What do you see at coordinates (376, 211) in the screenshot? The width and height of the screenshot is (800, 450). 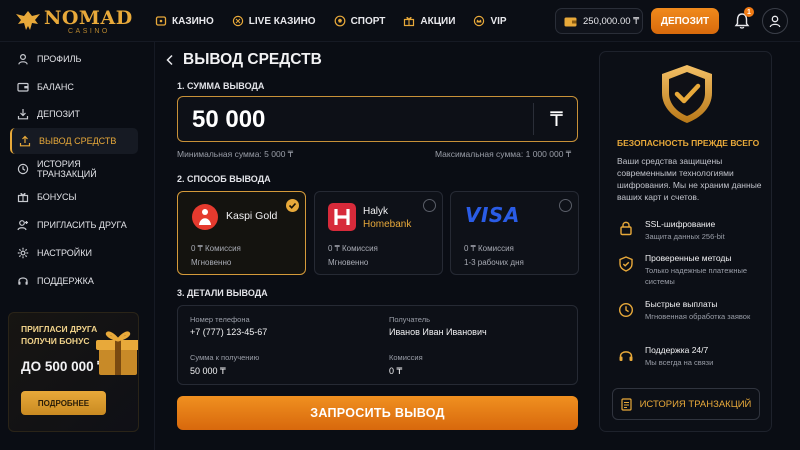 I see `method-name: Halyk` at bounding box center [376, 211].